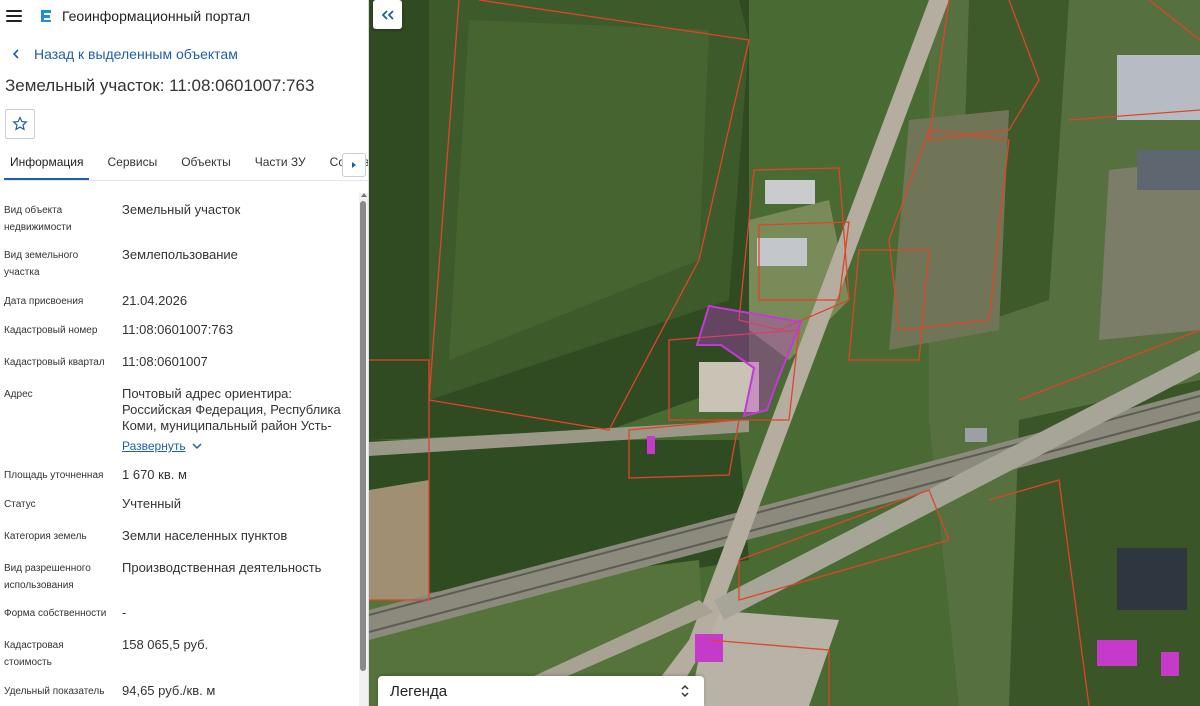 The image size is (1200, 706). I want to click on collapse-panel-button, so click(387, 14).